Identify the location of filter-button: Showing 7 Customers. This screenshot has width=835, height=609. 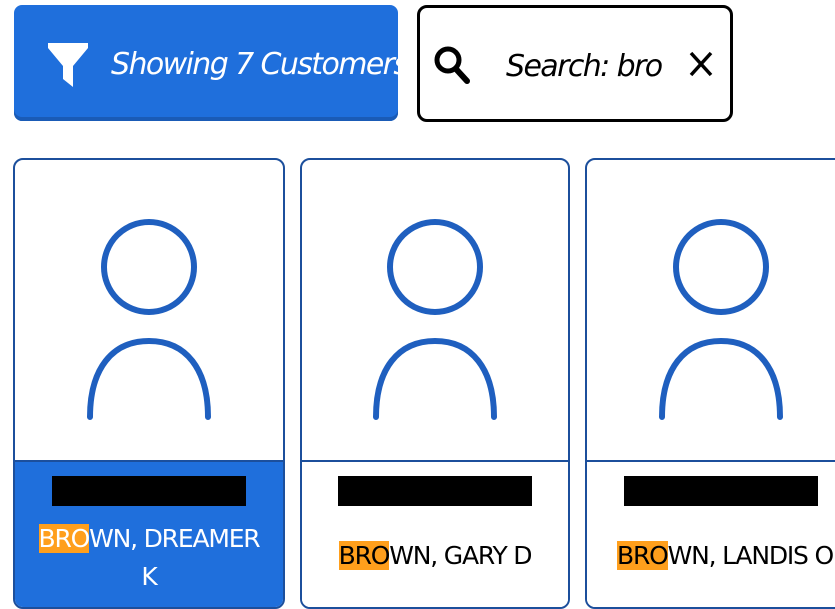
(211, 63).